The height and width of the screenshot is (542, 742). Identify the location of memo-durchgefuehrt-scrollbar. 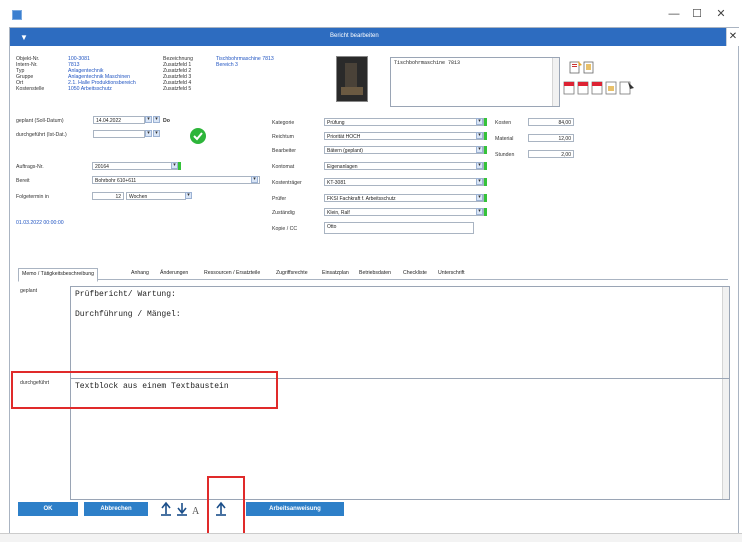
(725, 439).